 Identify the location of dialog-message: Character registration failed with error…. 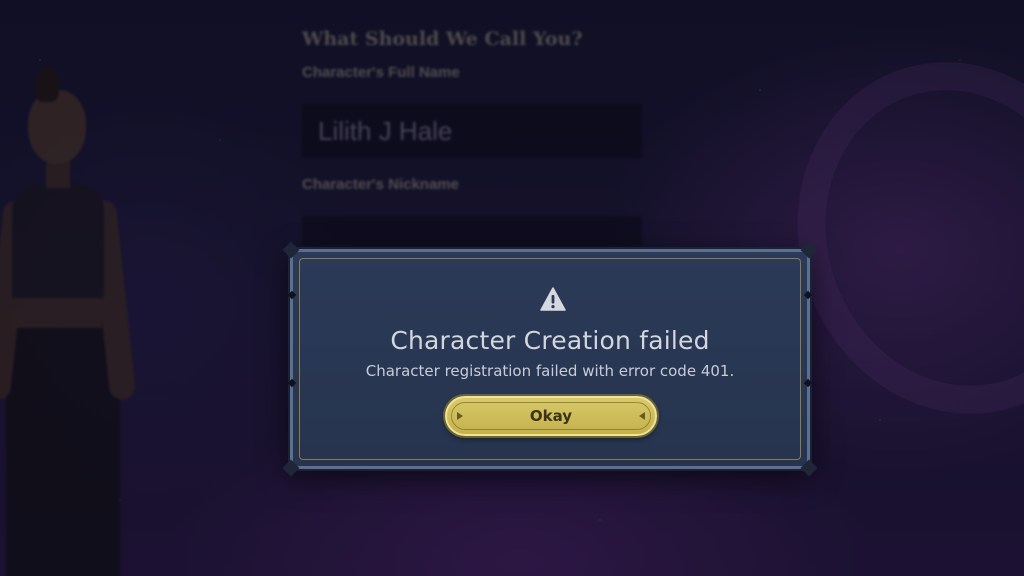
(550, 371).